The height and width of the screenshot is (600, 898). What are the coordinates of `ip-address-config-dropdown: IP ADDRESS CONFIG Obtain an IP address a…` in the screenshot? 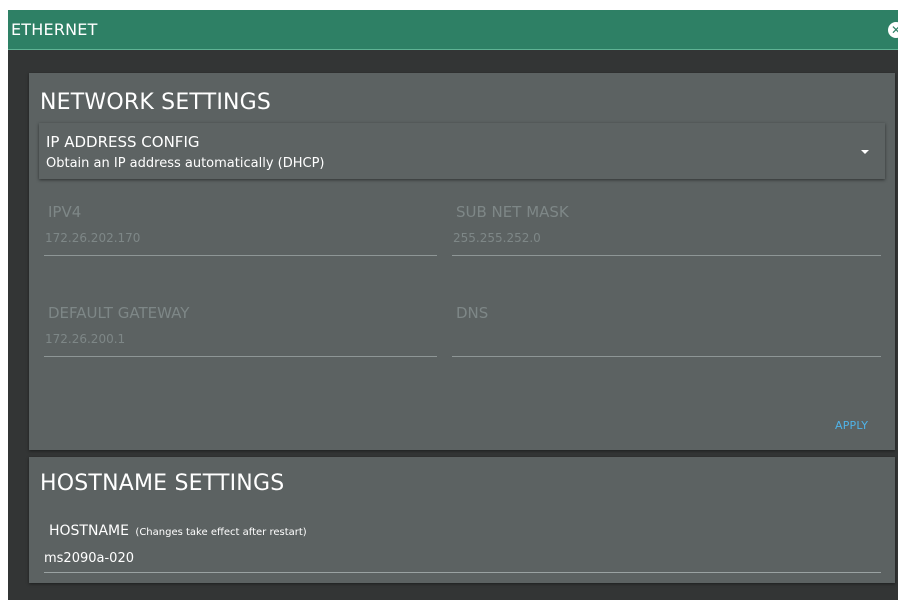 It's located at (462, 151).